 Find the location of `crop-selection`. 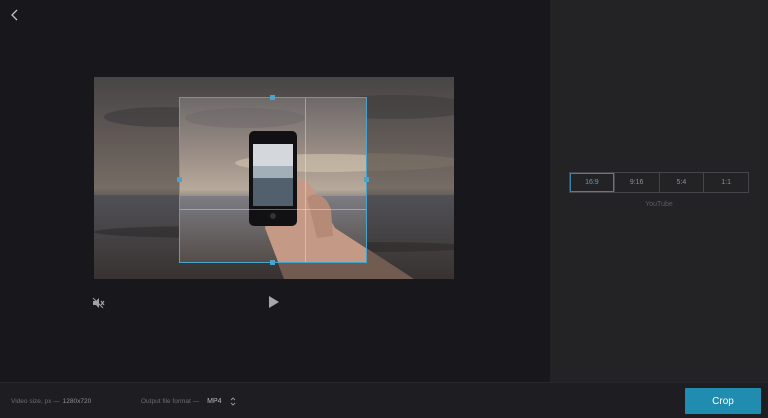

crop-selection is located at coordinates (273, 180).